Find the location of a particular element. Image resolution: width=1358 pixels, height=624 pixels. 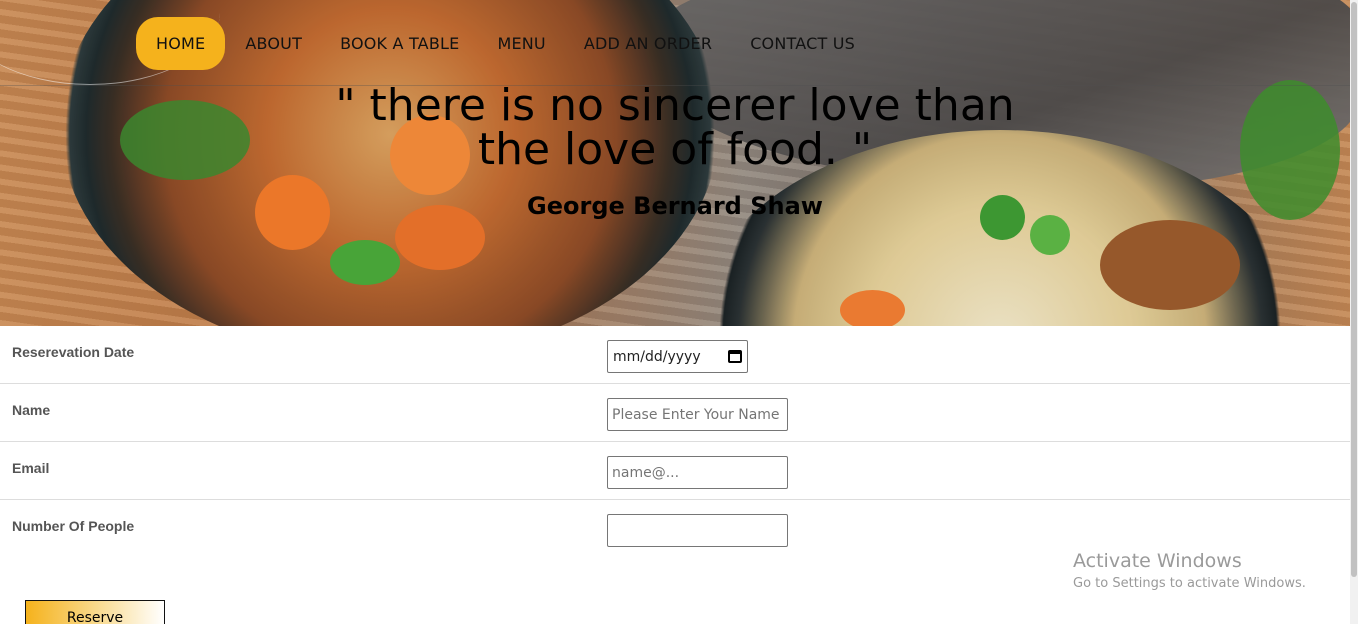

reserve-button: Reserve is located at coordinates (95, 612).